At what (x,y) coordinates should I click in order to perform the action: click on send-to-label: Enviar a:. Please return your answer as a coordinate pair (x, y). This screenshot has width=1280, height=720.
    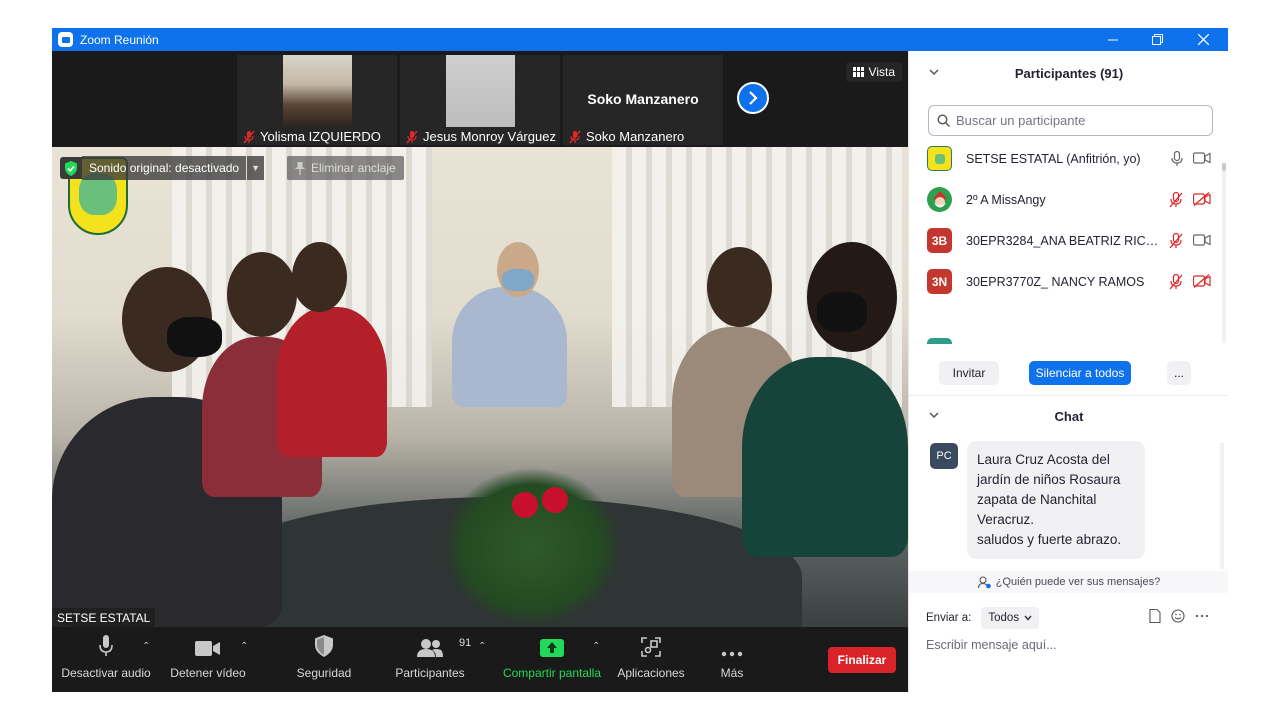
    Looking at the image, I should click on (949, 618).